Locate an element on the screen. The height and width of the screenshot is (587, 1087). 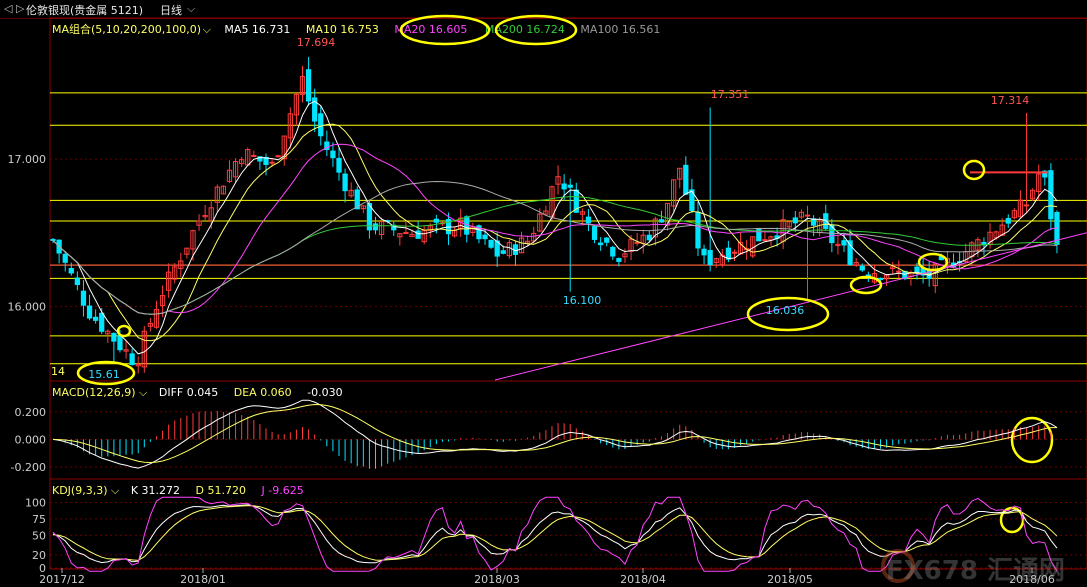
kdj-y-tick-label: 20 is located at coordinates (39, 555).